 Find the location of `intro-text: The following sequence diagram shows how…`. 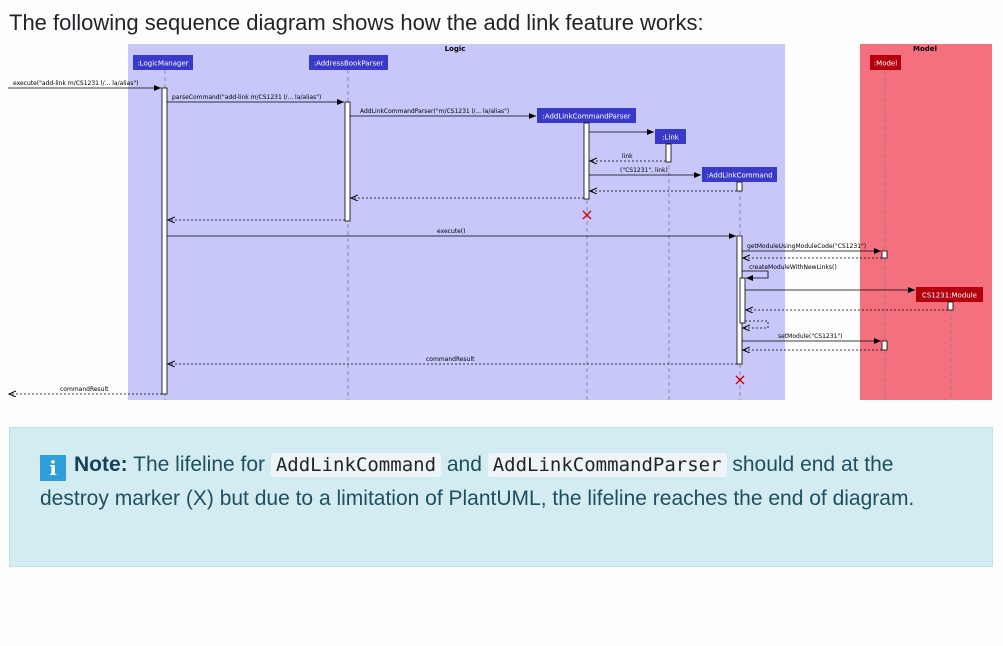

intro-text: The following sequence diagram shows how… is located at coordinates (356, 22).